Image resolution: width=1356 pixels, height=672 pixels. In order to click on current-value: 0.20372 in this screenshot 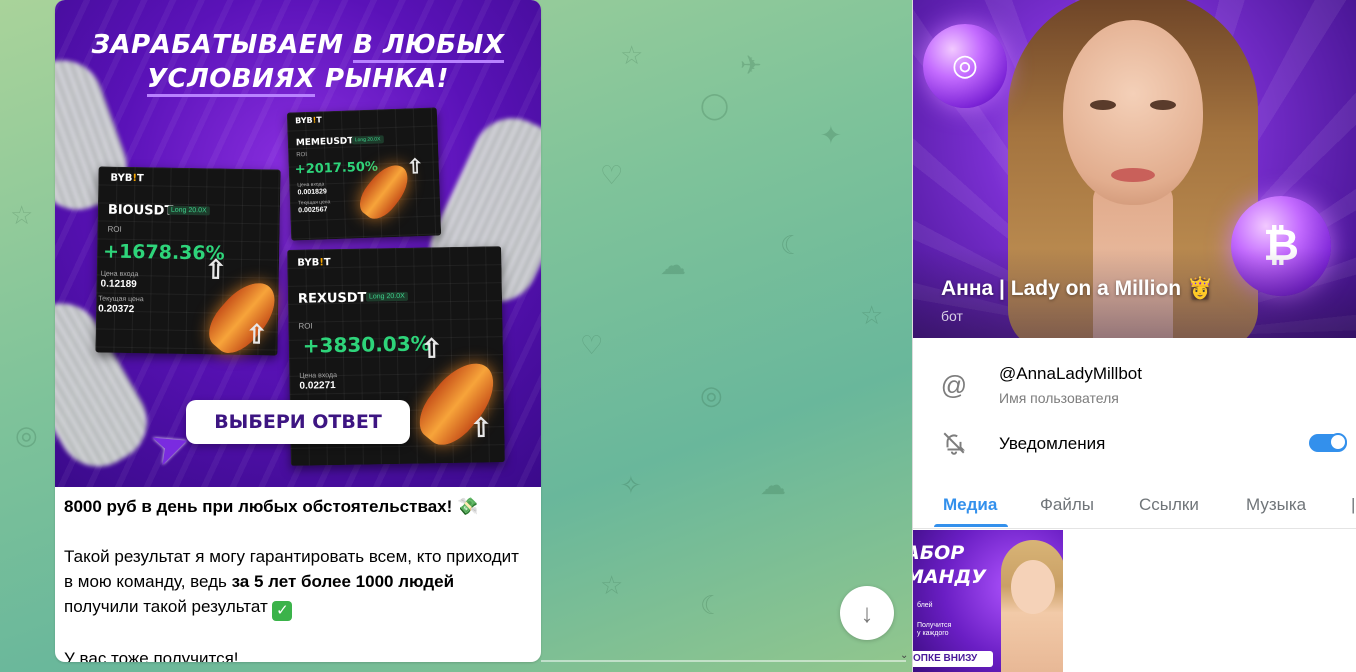, I will do `click(116, 309)`.